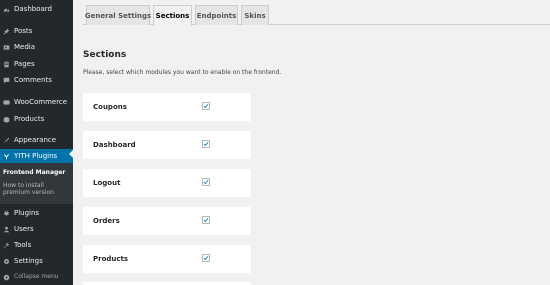 The height and width of the screenshot is (285, 550). What do you see at coordinates (36, 31) in the screenshot?
I see `sidebar-item-posts: Posts` at bounding box center [36, 31].